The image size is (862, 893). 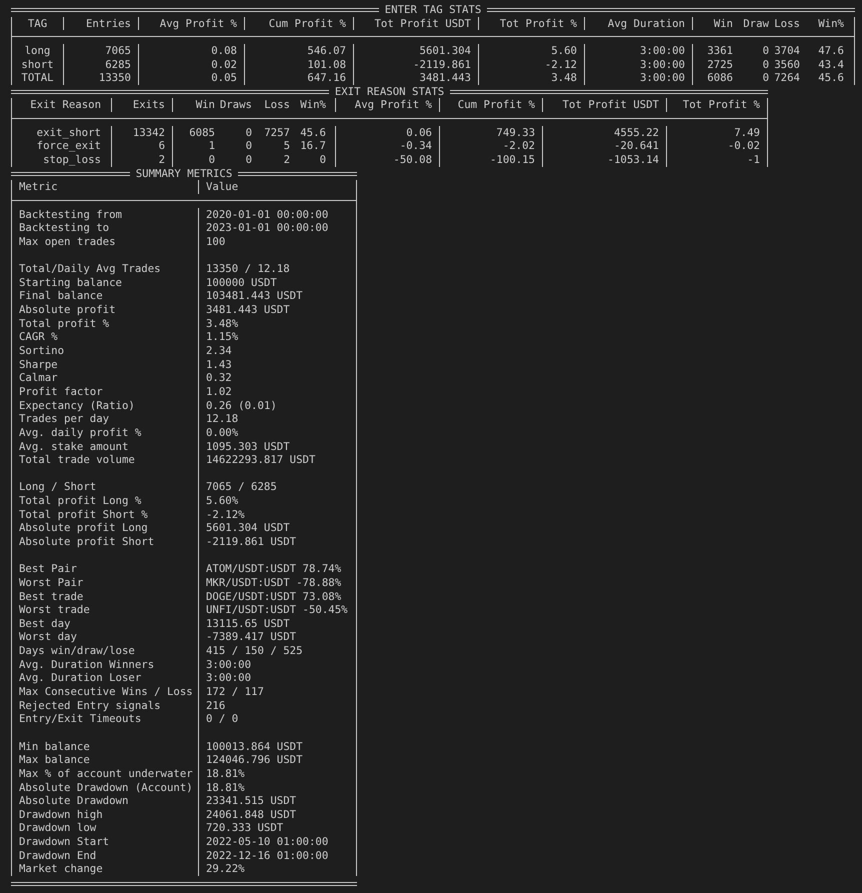 What do you see at coordinates (831, 64) in the screenshot?
I see `table-cell: 43.4` at bounding box center [831, 64].